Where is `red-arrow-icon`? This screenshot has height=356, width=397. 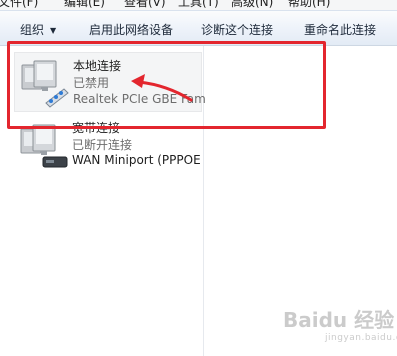
red-arrow-icon is located at coordinates (162, 88).